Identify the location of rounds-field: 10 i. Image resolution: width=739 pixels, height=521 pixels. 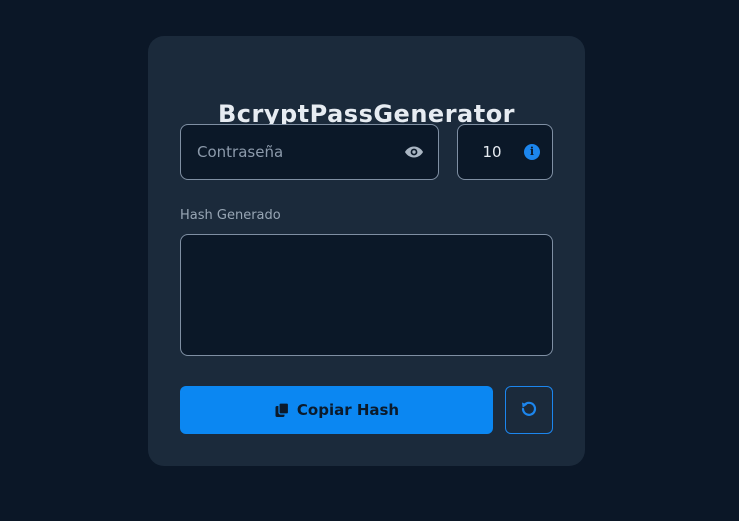
(505, 152).